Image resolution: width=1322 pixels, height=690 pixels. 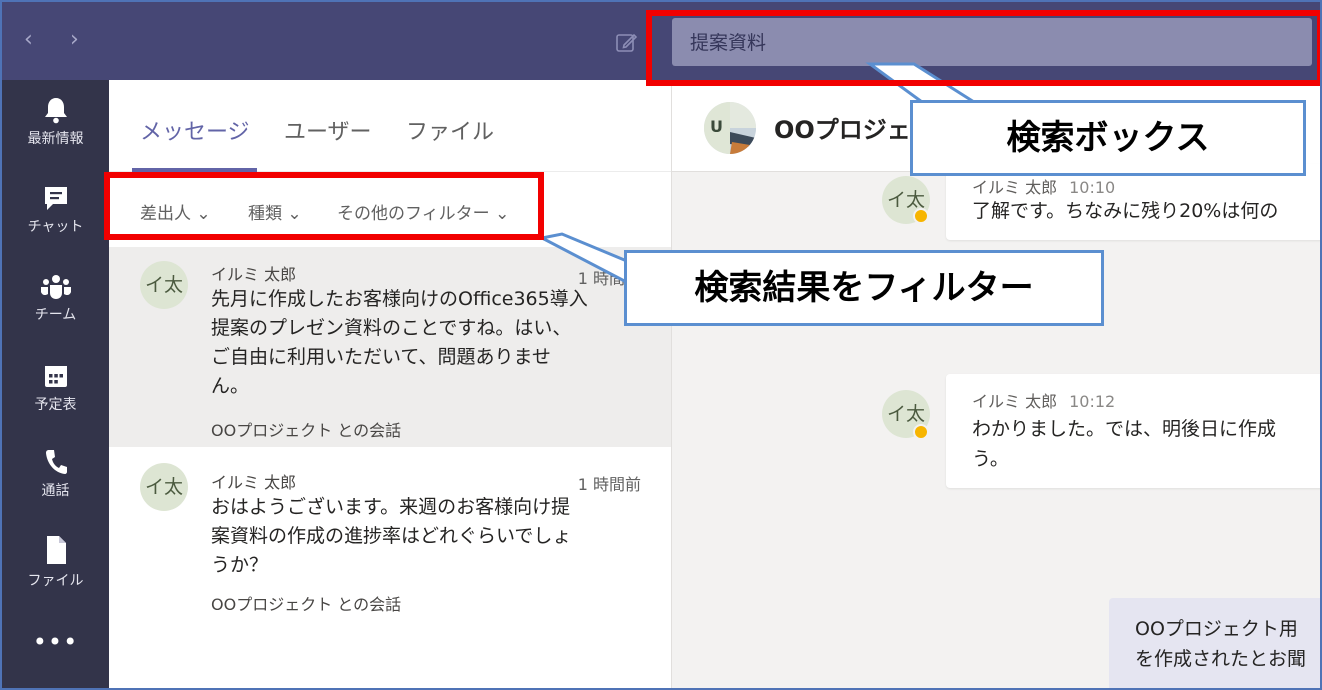 I want to click on filter-callout: 検索結果をフィルター, so click(x=864, y=288).